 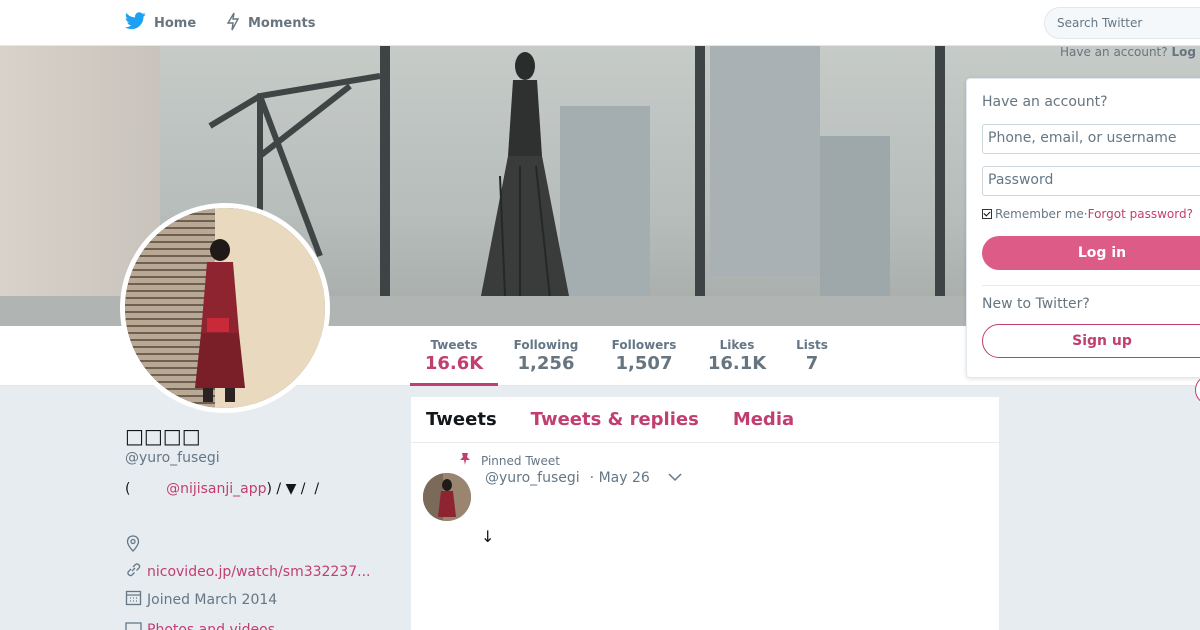 I want to click on joined-text: Joined March 2014, so click(x=212, y=599).